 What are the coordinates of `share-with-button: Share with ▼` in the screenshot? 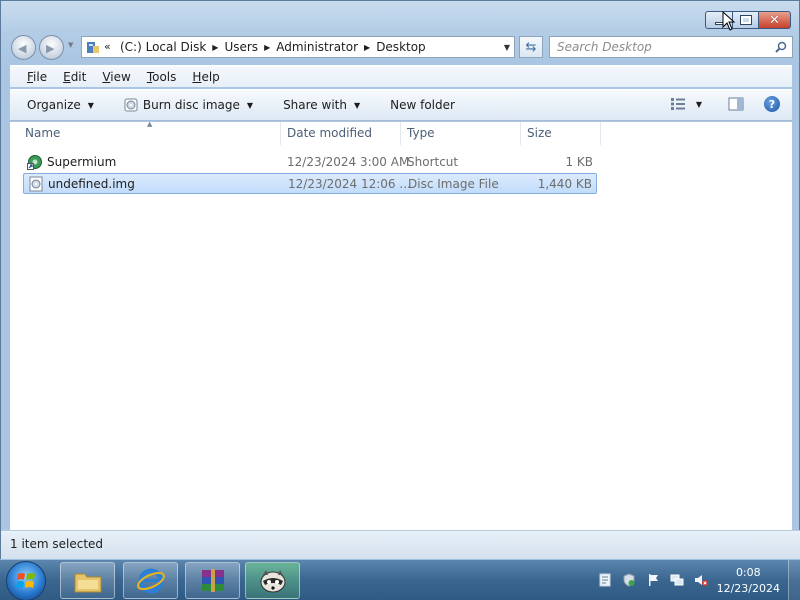 It's located at (321, 105).